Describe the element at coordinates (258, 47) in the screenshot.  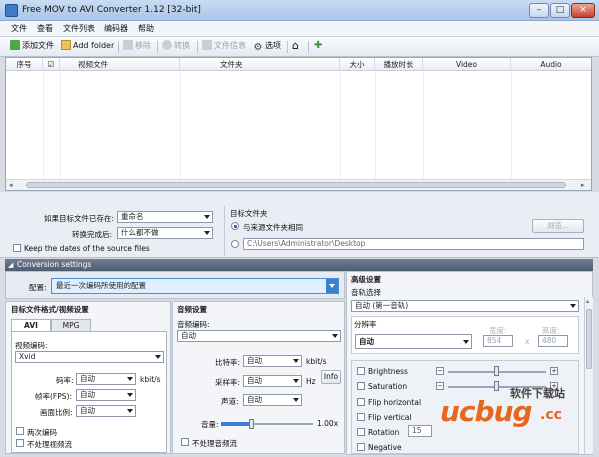
I see `gear-icon: ⚙` at that location.